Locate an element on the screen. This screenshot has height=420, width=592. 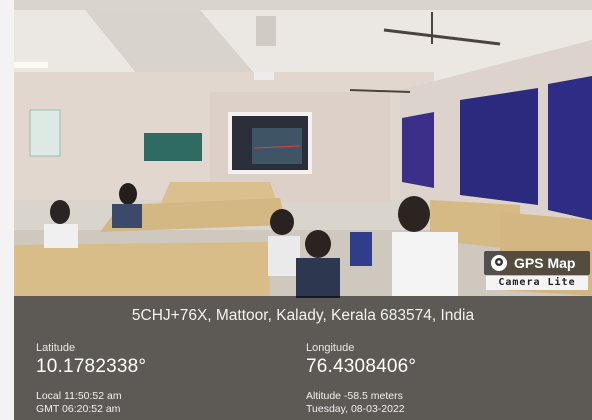
chair is located at coordinates (361, 249).